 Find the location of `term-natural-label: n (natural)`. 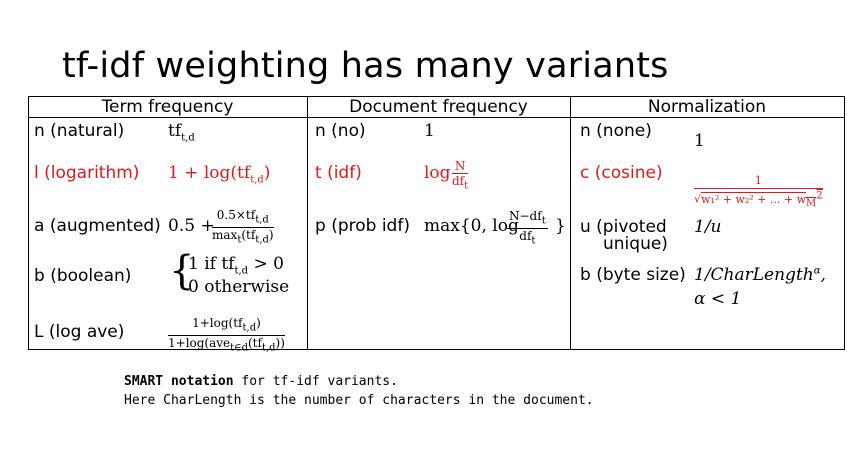

term-natural-label: n (natural) is located at coordinates (79, 131).